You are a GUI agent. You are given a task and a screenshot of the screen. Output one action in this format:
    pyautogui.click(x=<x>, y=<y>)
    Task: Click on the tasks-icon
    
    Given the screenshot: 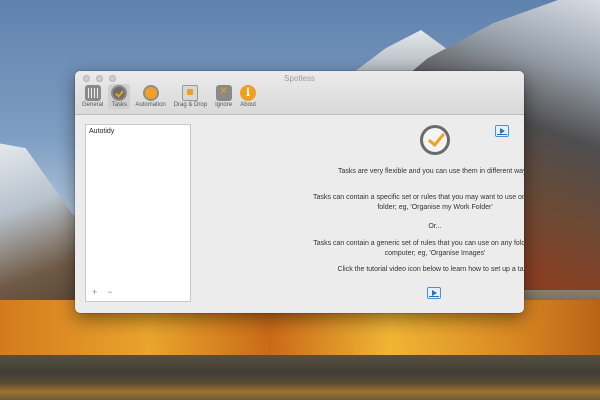 What is the action you would take?
    pyautogui.click(x=119, y=93)
    